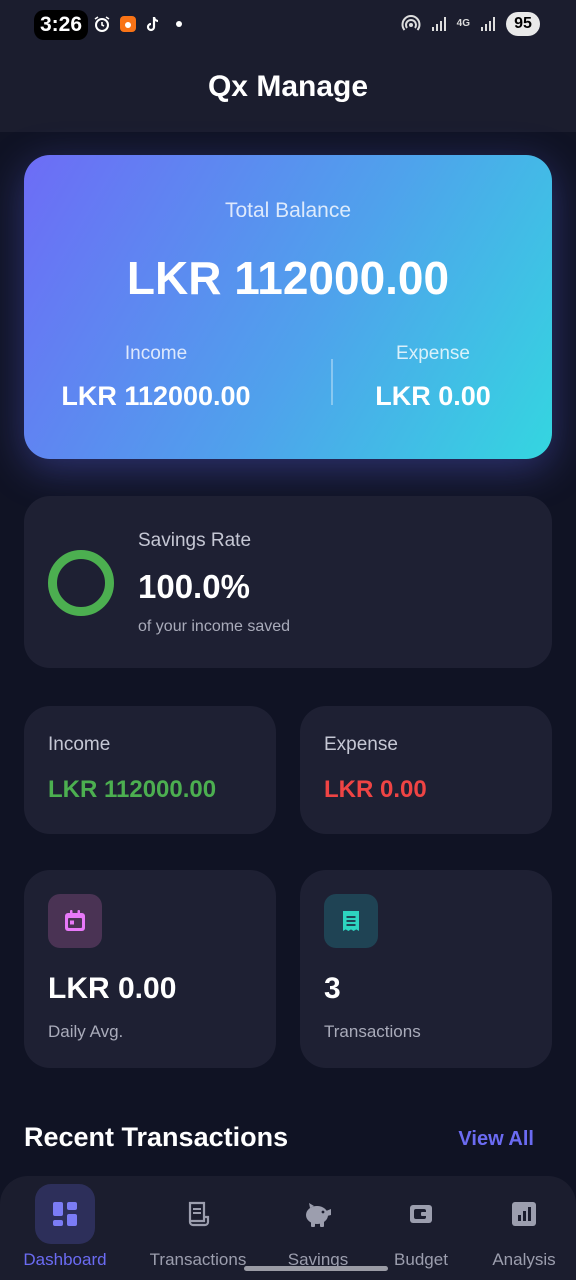 The height and width of the screenshot is (1280, 576). I want to click on wallet-icon, so click(421, 1214).